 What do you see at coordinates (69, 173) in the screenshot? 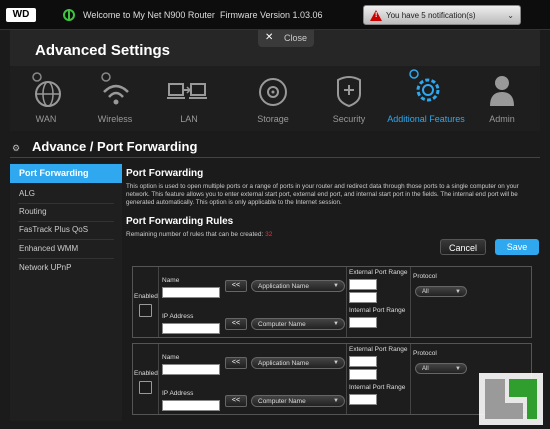
I see `sidebar-item-port-forwarding: Port Forwarding` at bounding box center [69, 173].